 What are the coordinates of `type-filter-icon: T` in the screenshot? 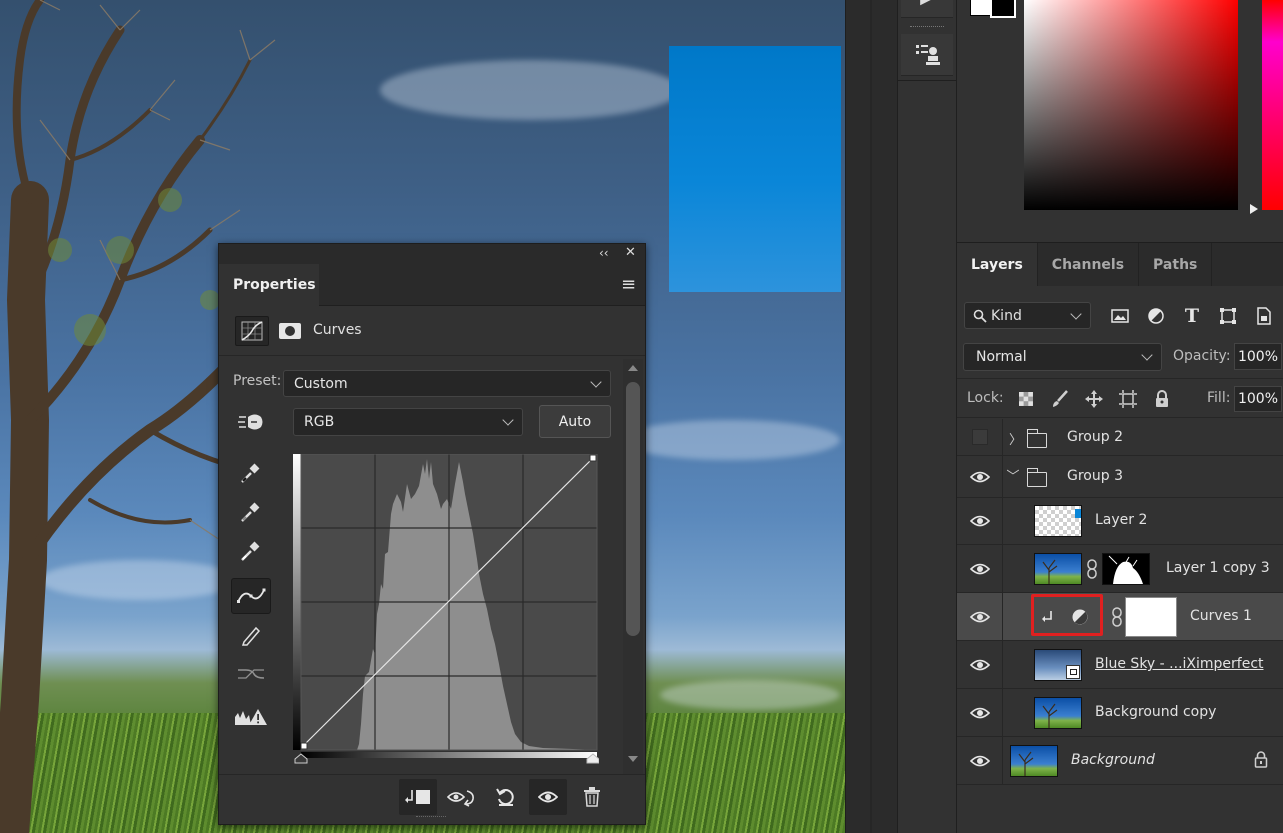 It's located at (1192, 316).